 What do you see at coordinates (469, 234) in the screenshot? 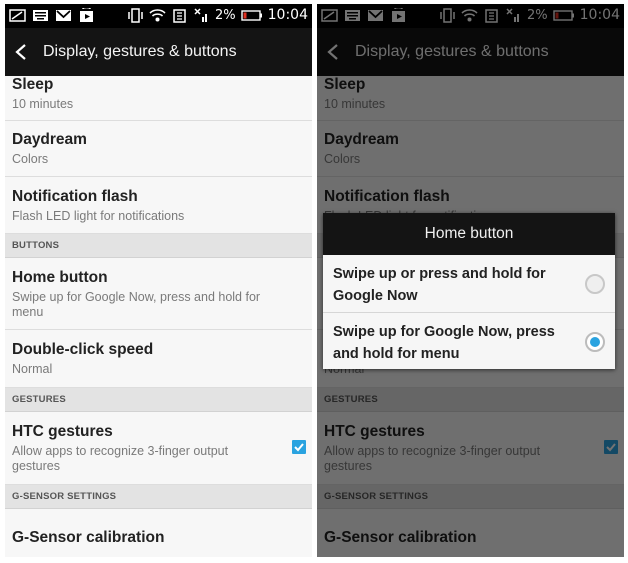
I see `dialog-title: Home button` at bounding box center [469, 234].